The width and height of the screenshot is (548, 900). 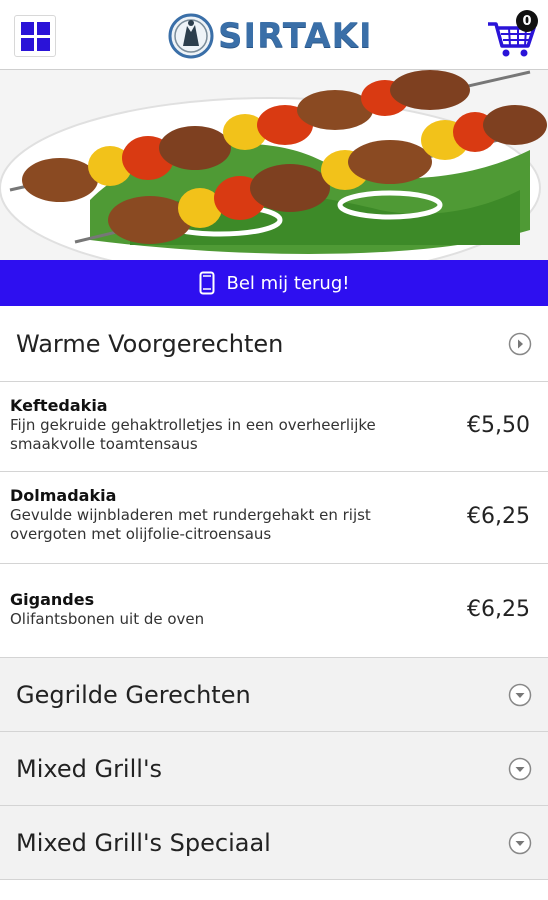 What do you see at coordinates (295, 36) in the screenshot?
I see `logo-text: SIRTAKI` at bounding box center [295, 36].